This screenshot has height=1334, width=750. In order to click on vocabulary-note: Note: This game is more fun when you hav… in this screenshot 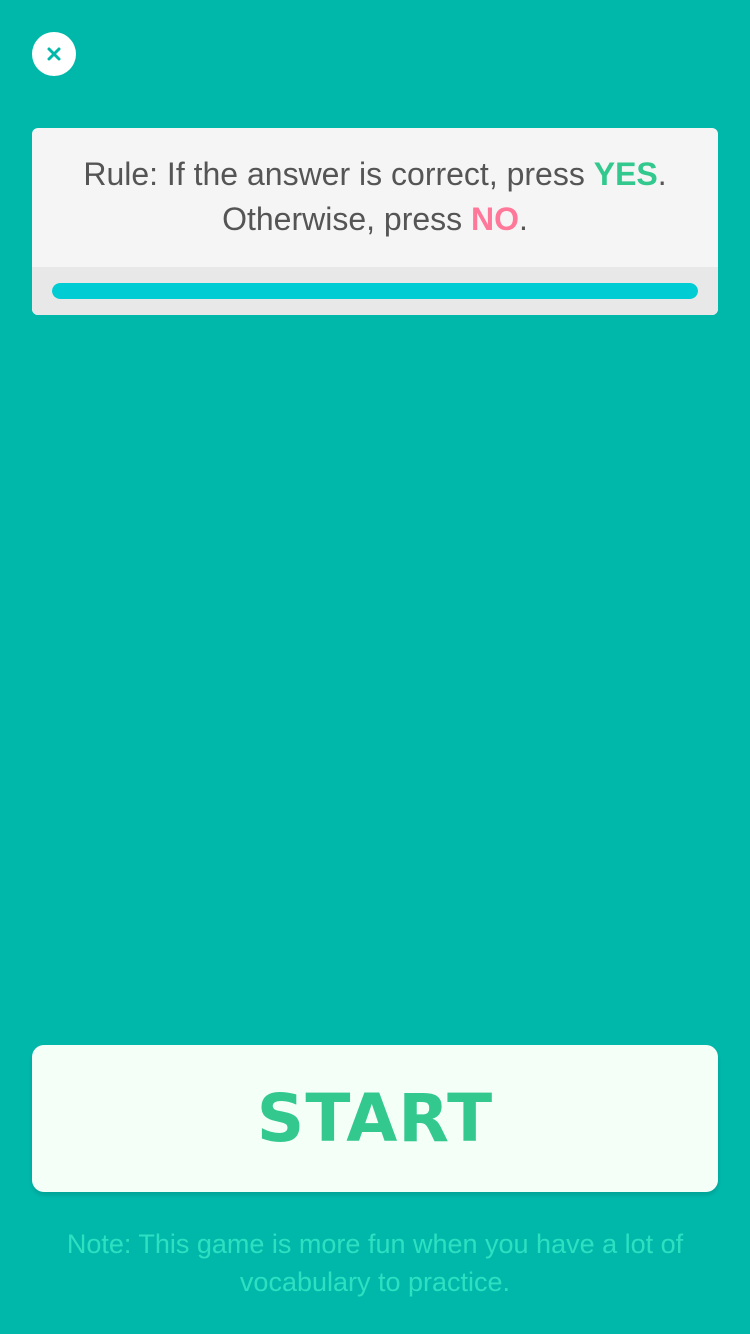, I will do `click(375, 1263)`.